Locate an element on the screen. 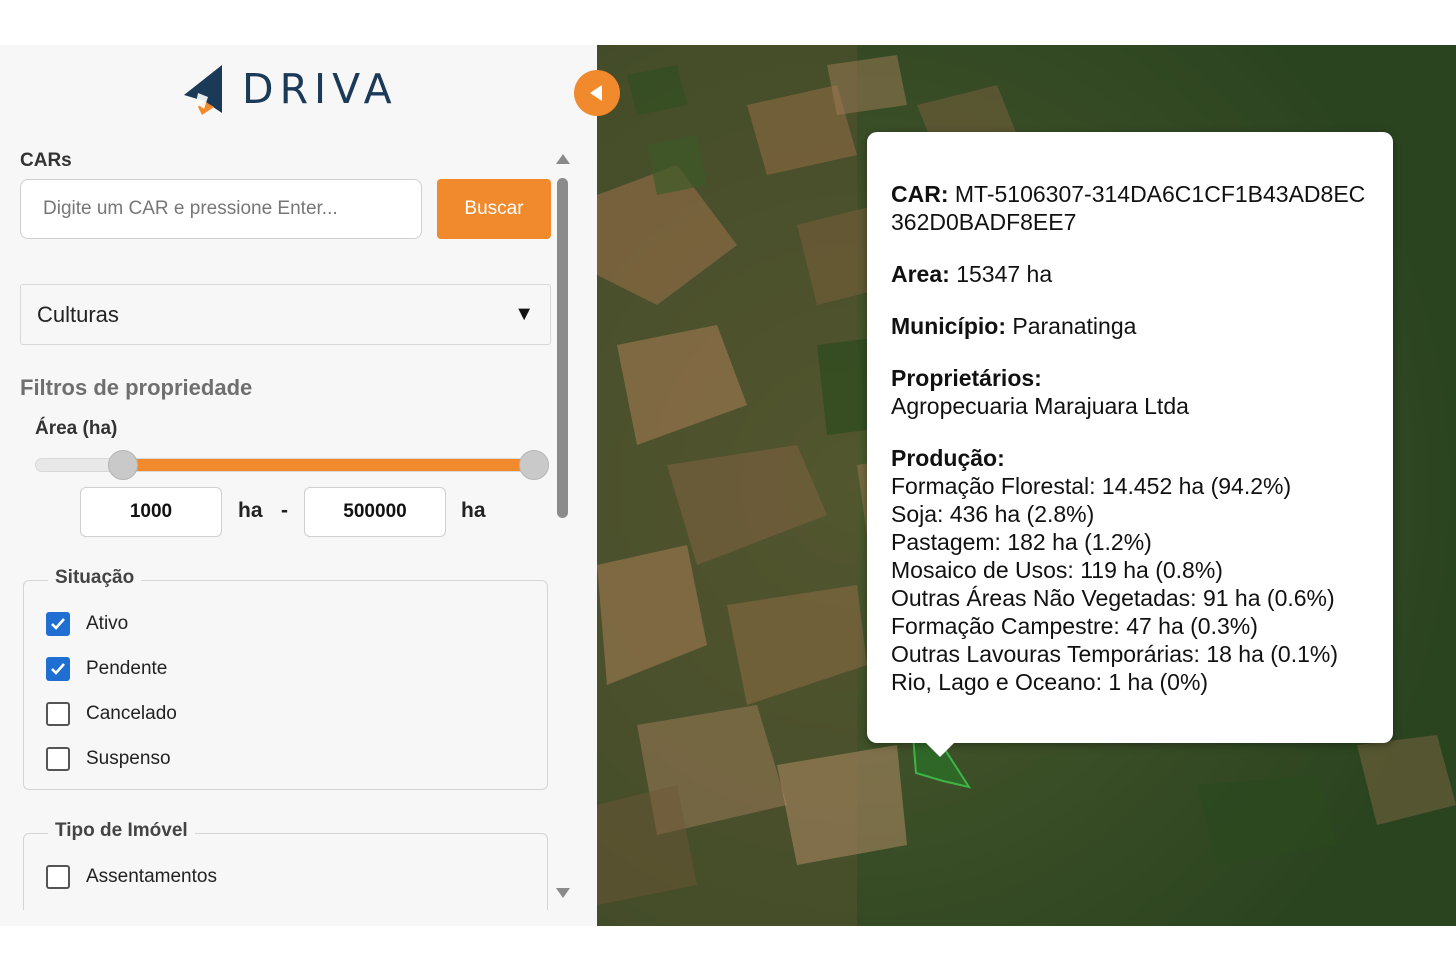  popup-proprietarios-label: Proprietários: is located at coordinates (966, 378).